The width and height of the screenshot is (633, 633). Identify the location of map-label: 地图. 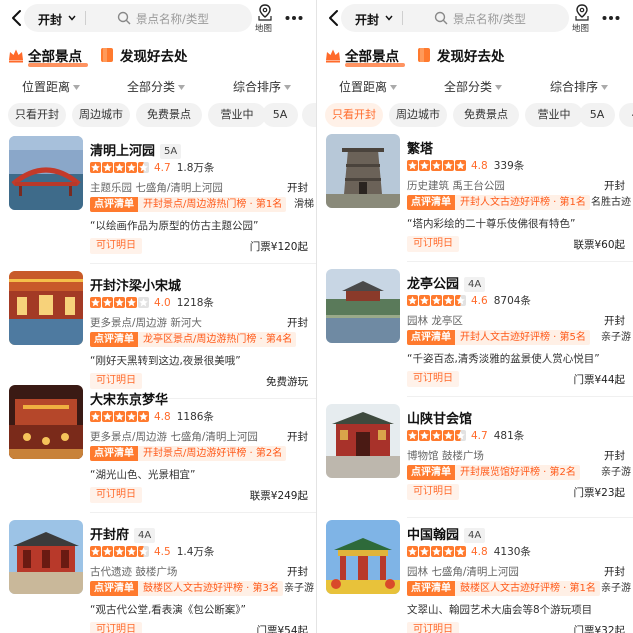
(264, 29).